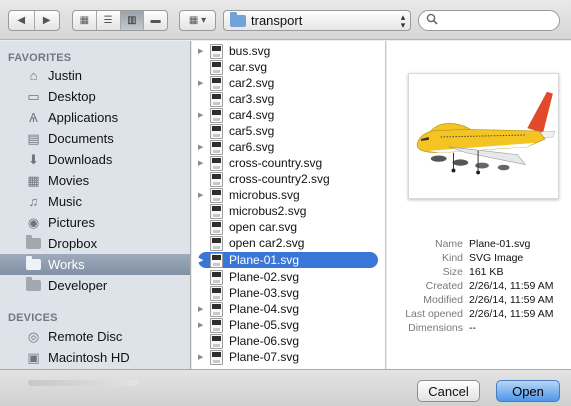 The height and width of the screenshot is (406, 571). I want to click on file-row: ▶ cross-country.svg, so click(288, 163).